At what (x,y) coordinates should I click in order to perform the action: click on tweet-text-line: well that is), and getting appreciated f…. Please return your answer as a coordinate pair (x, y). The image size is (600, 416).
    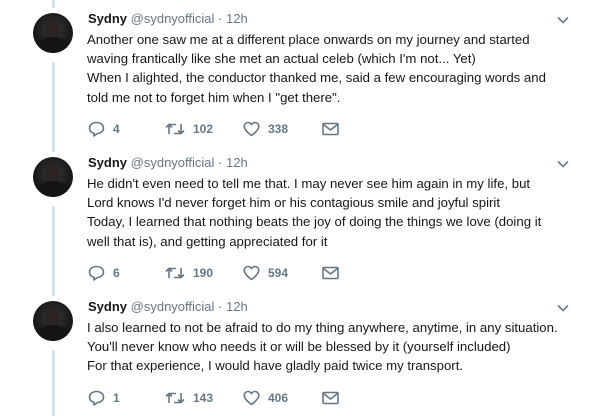
    Looking at the image, I should click on (207, 241).